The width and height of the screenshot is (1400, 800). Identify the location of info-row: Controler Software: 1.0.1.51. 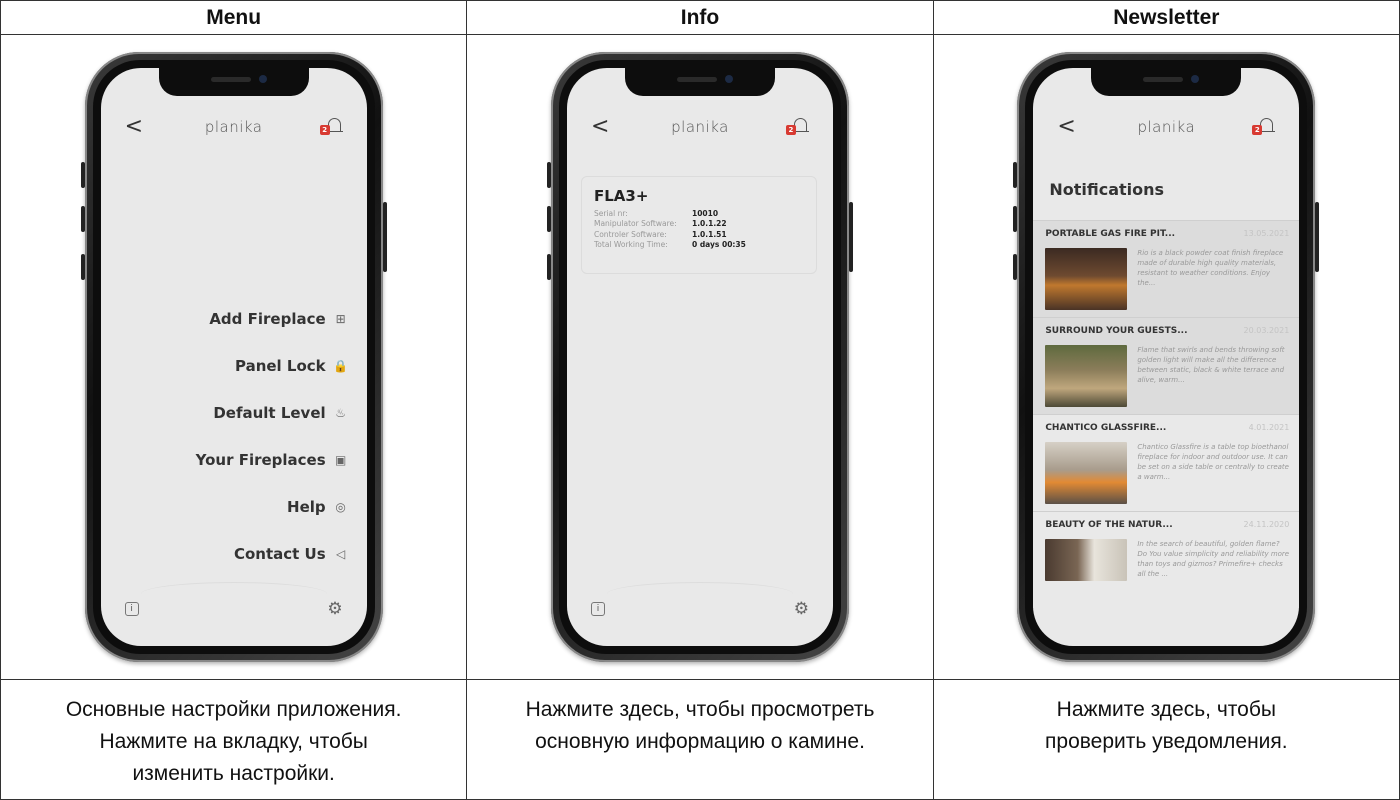
(699, 235).